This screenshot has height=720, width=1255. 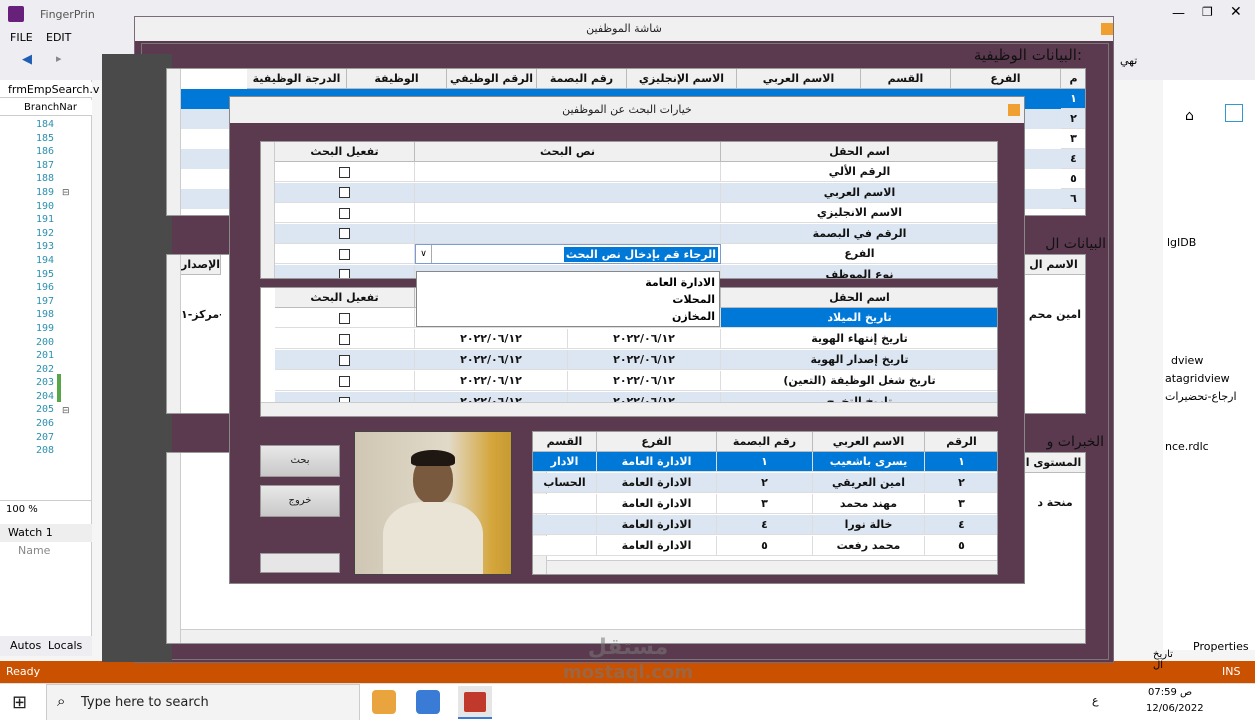 What do you see at coordinates (693, 299) in the screenshot?
I see `dropdown-option: المحلات` at bounding box center [693, 299].